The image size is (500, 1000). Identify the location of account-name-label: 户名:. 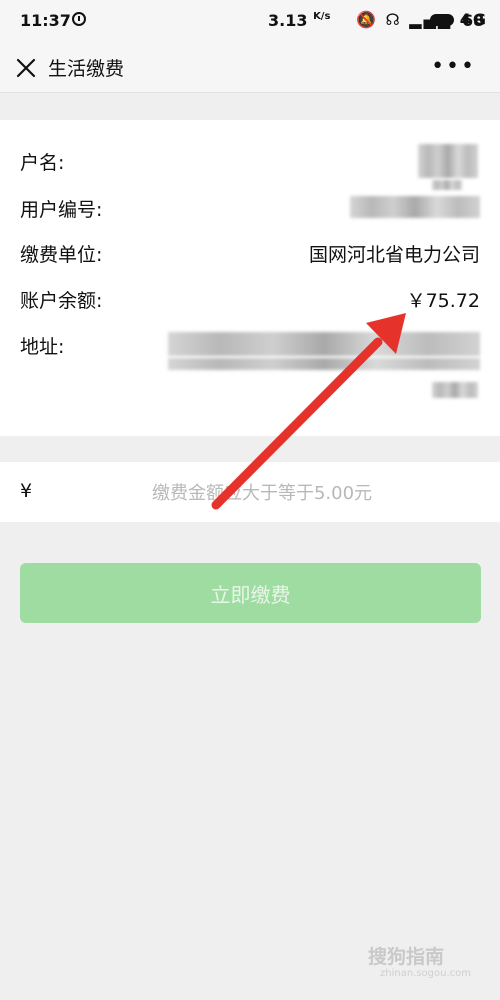
(42, 163).